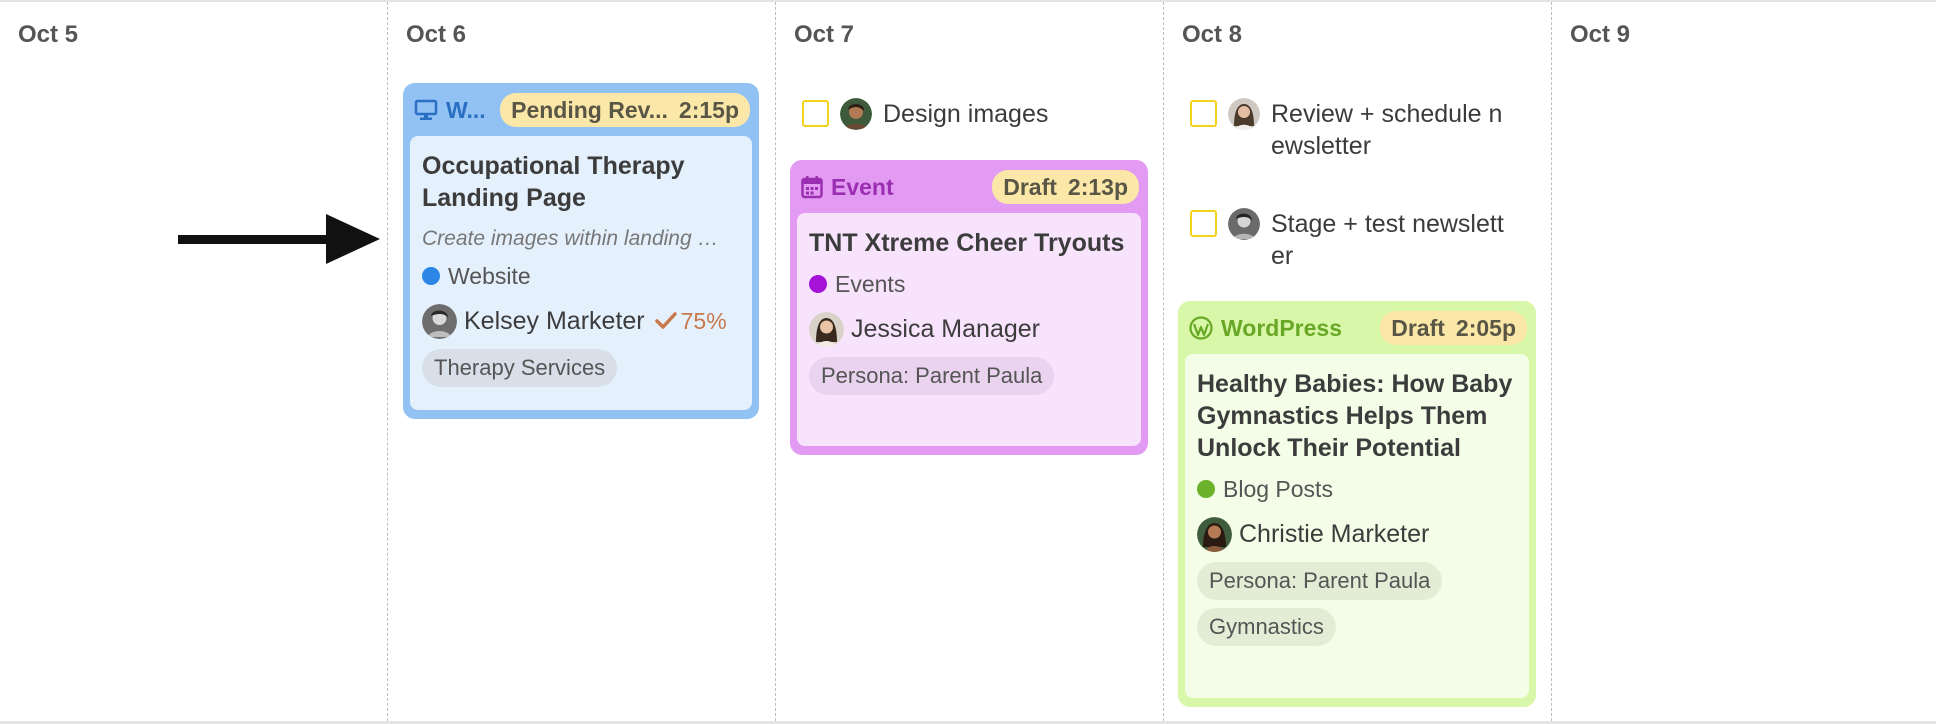 The width and height of the screenshot is (1936, 724). I want to click on tag-chip: Gymnastics, so click(1266, 627).